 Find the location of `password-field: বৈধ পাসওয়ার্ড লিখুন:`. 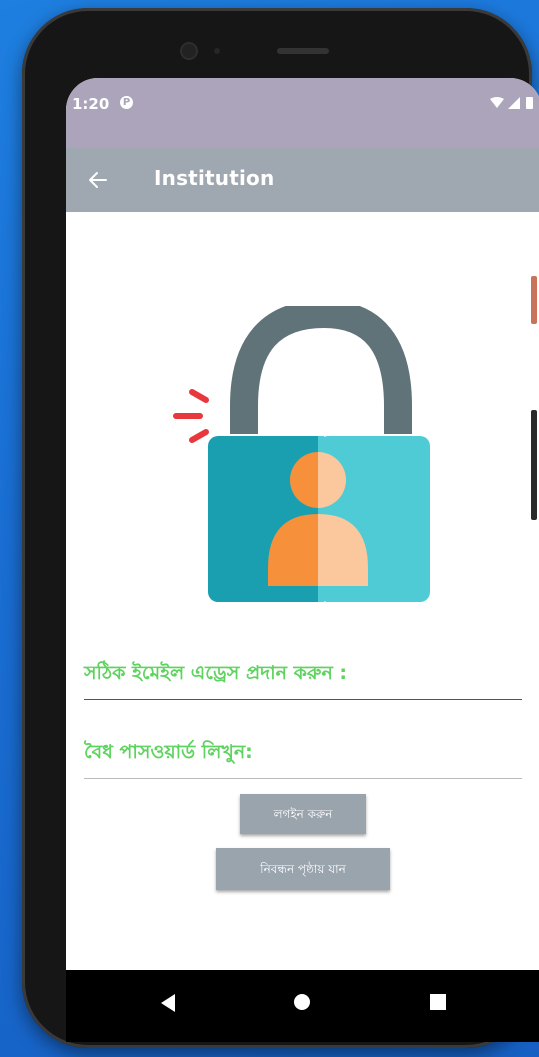

password-field: বৈধ পাসওয়ার্ড লিখুন: is located at coordinates (303, 758).